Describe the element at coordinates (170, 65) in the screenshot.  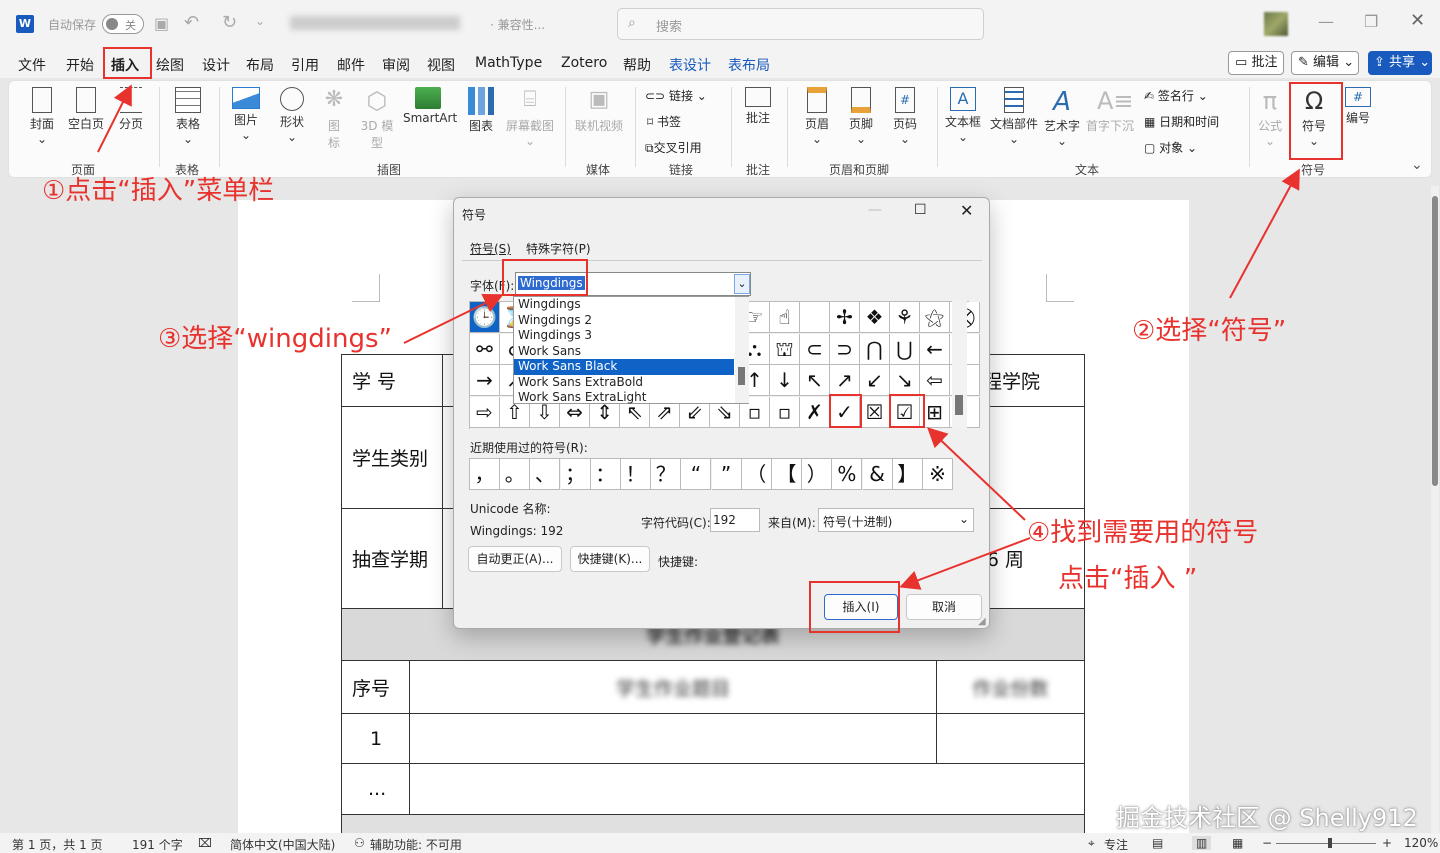
I see `menu-draw: 绘图` at that location.